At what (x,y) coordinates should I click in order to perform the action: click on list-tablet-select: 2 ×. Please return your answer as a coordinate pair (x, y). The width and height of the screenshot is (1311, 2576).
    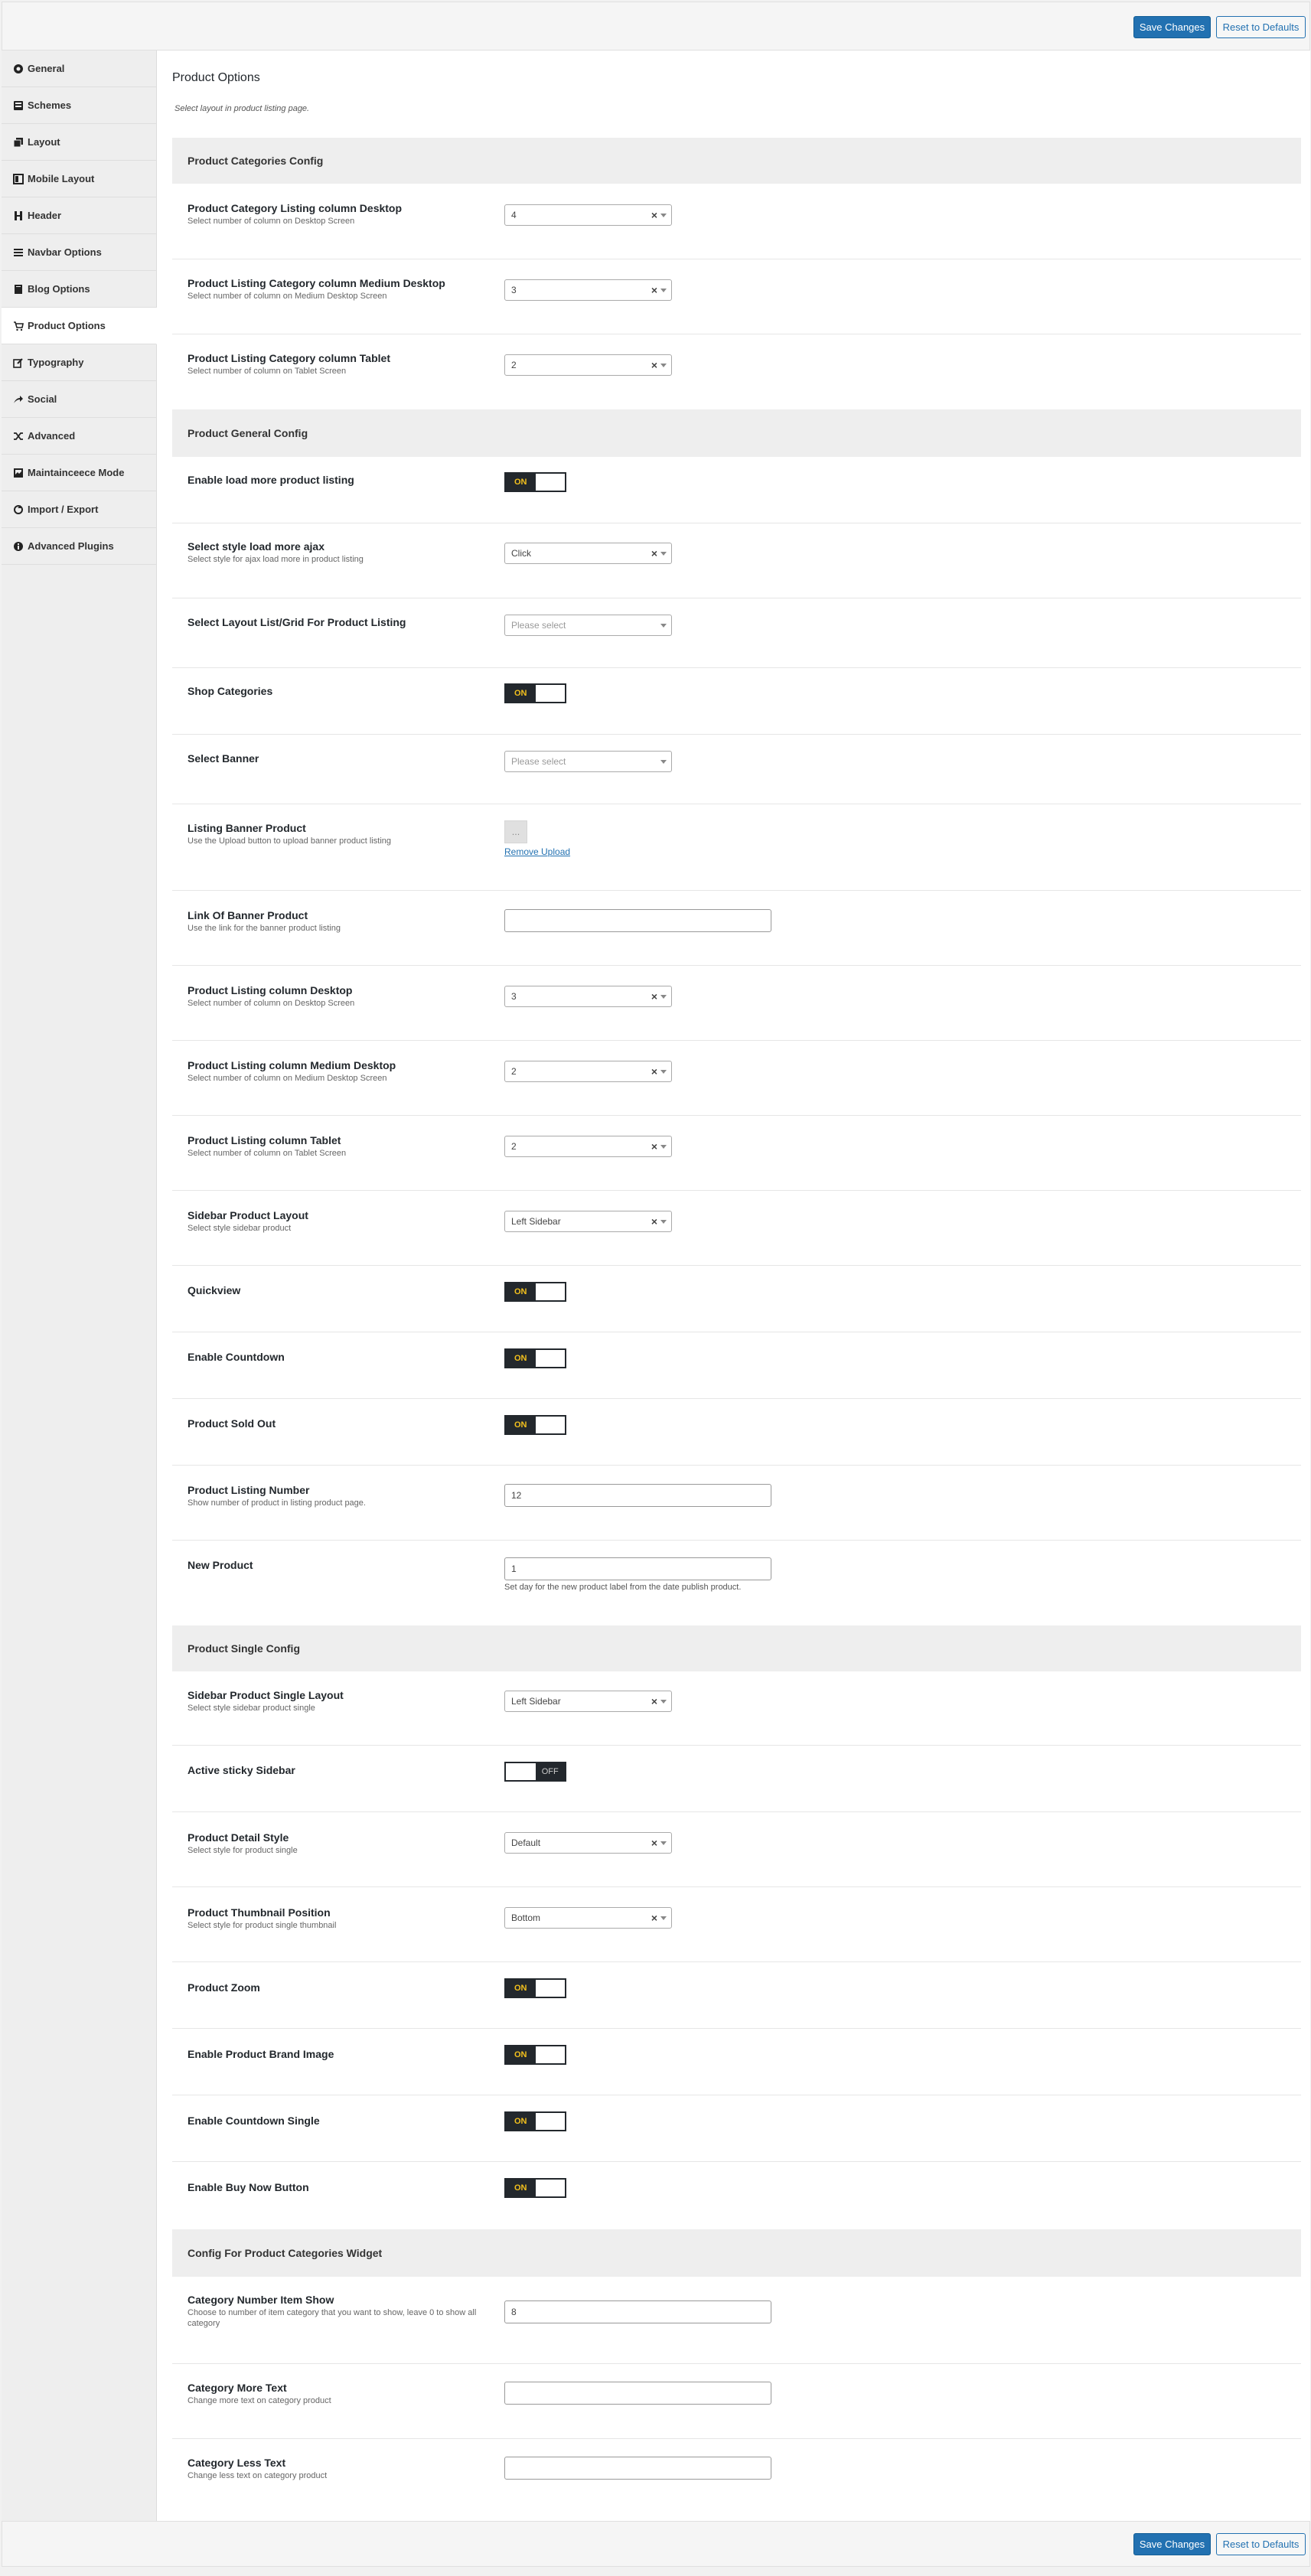
    Looking at the image, I should click on (588, 1146).